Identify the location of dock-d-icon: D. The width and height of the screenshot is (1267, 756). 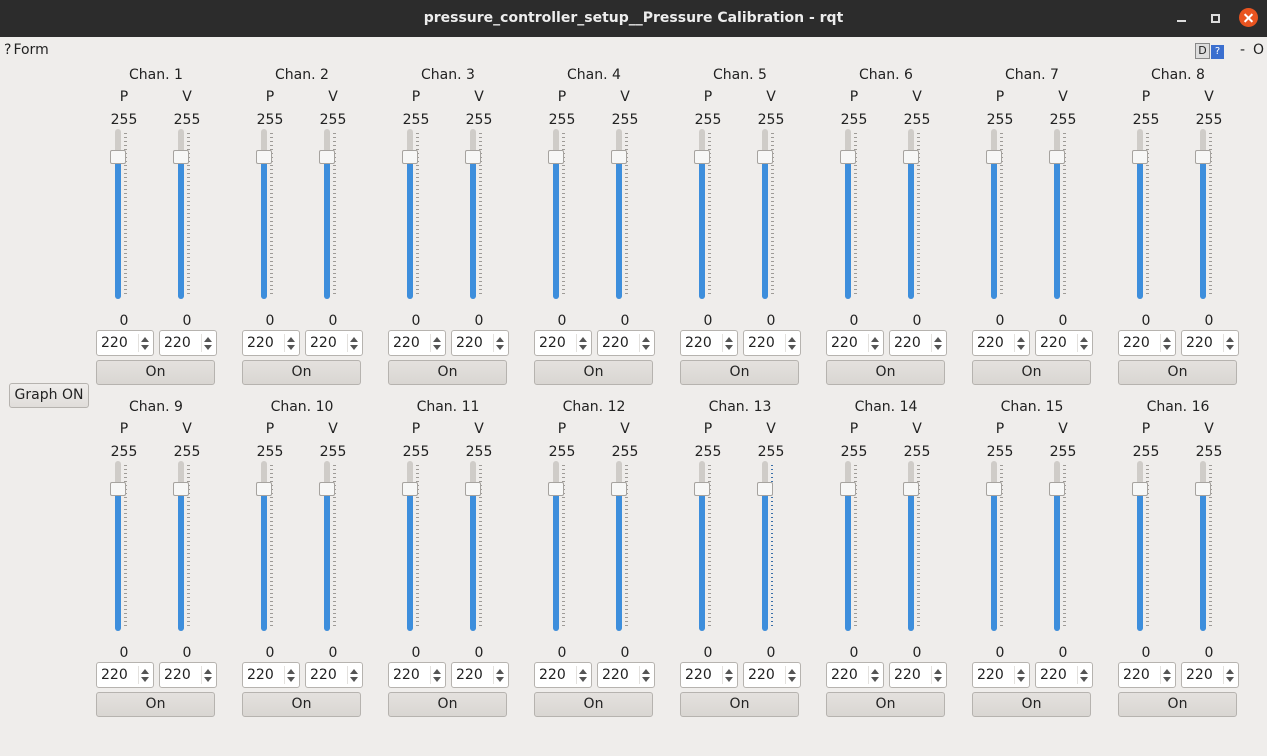
(1202, 51).